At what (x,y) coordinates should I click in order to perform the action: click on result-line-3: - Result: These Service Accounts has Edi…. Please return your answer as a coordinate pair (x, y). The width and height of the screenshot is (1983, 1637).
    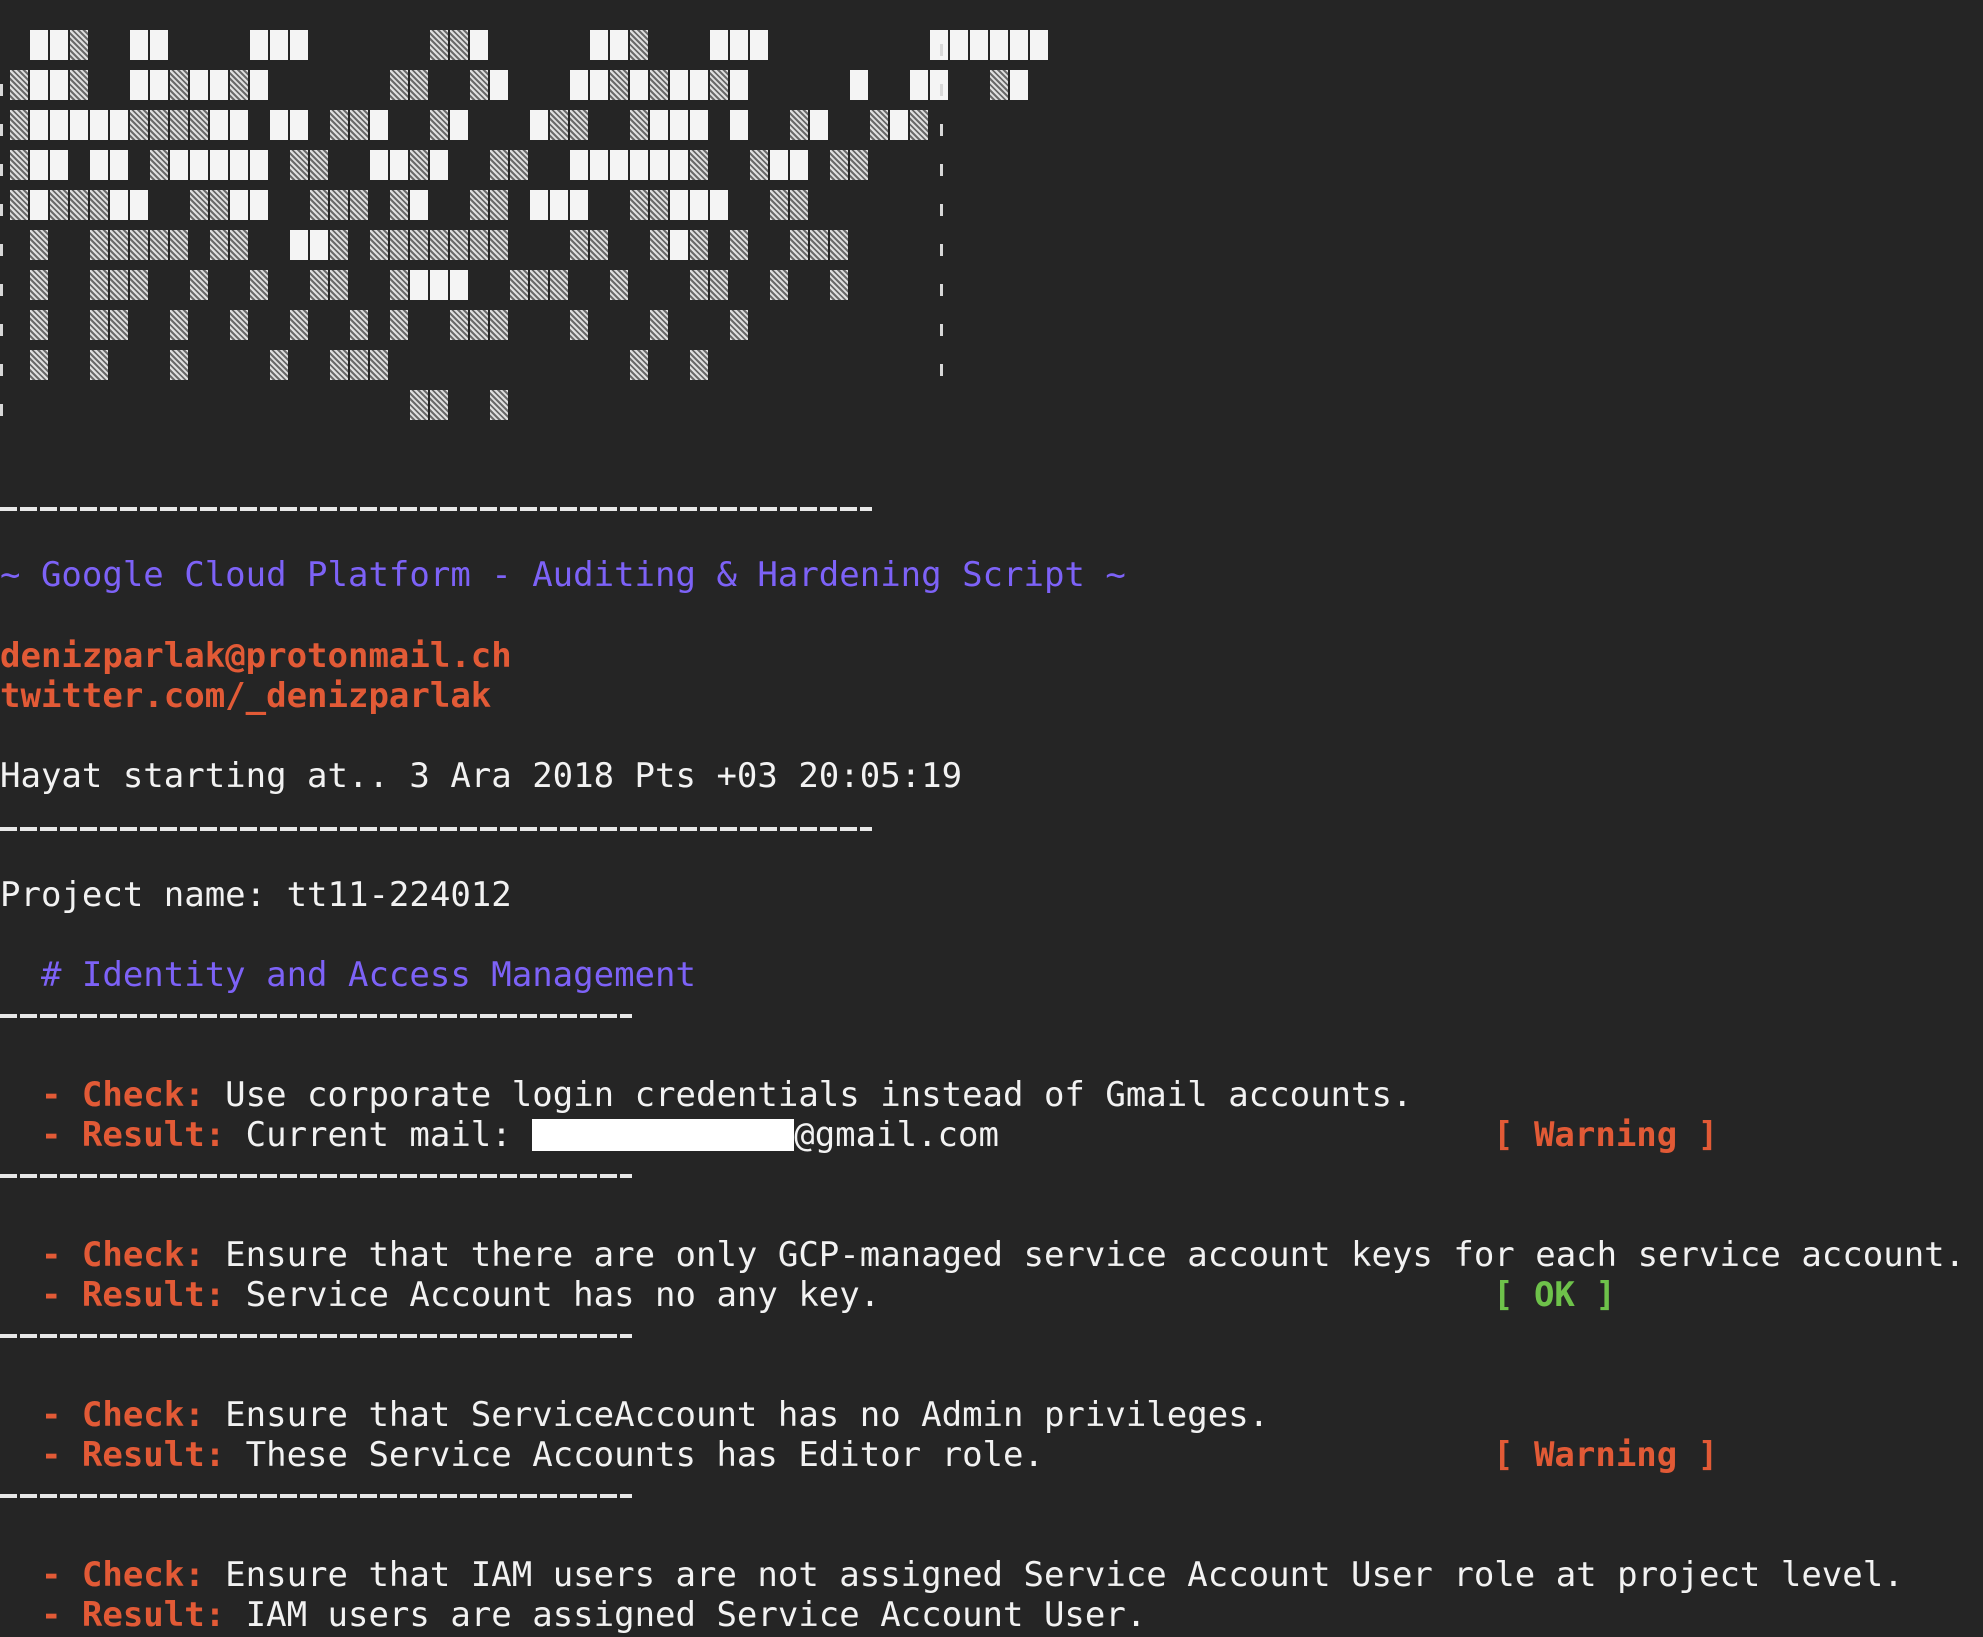
    Looking at the image, I should click on (522, 1455).